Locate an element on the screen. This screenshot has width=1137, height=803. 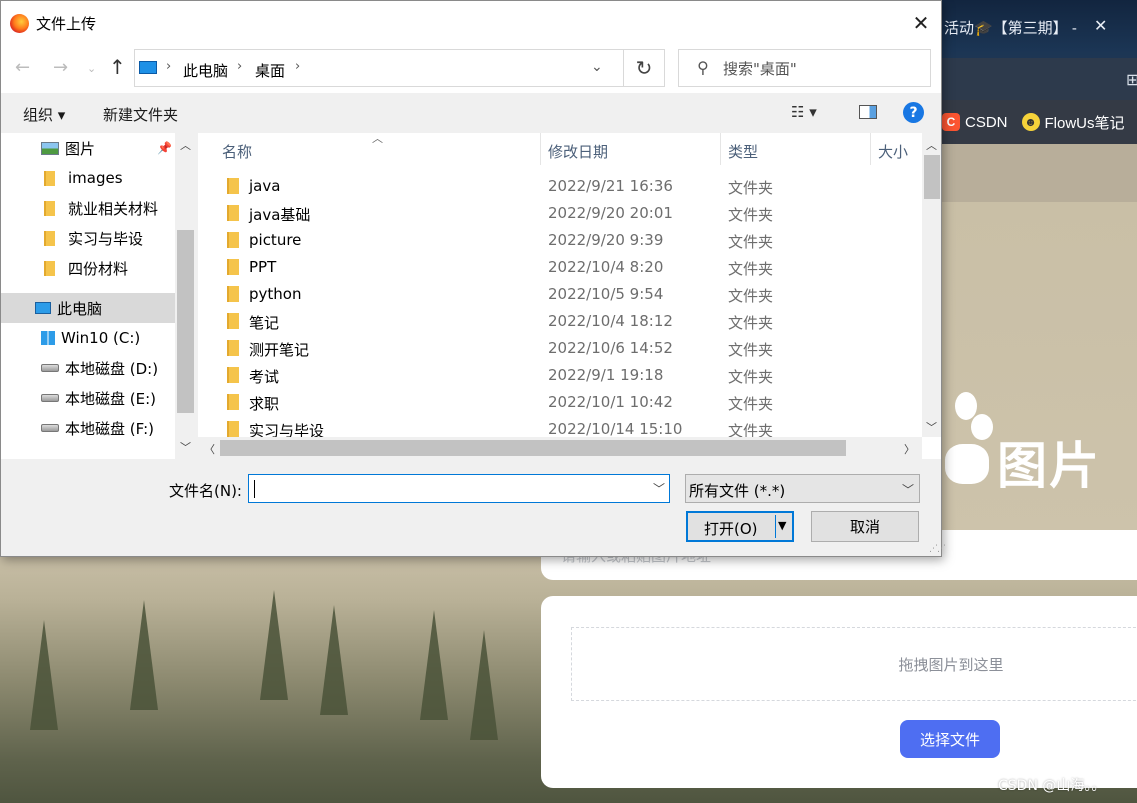
organize-button: 组织 ▾ is located at coordinates (44, 114).